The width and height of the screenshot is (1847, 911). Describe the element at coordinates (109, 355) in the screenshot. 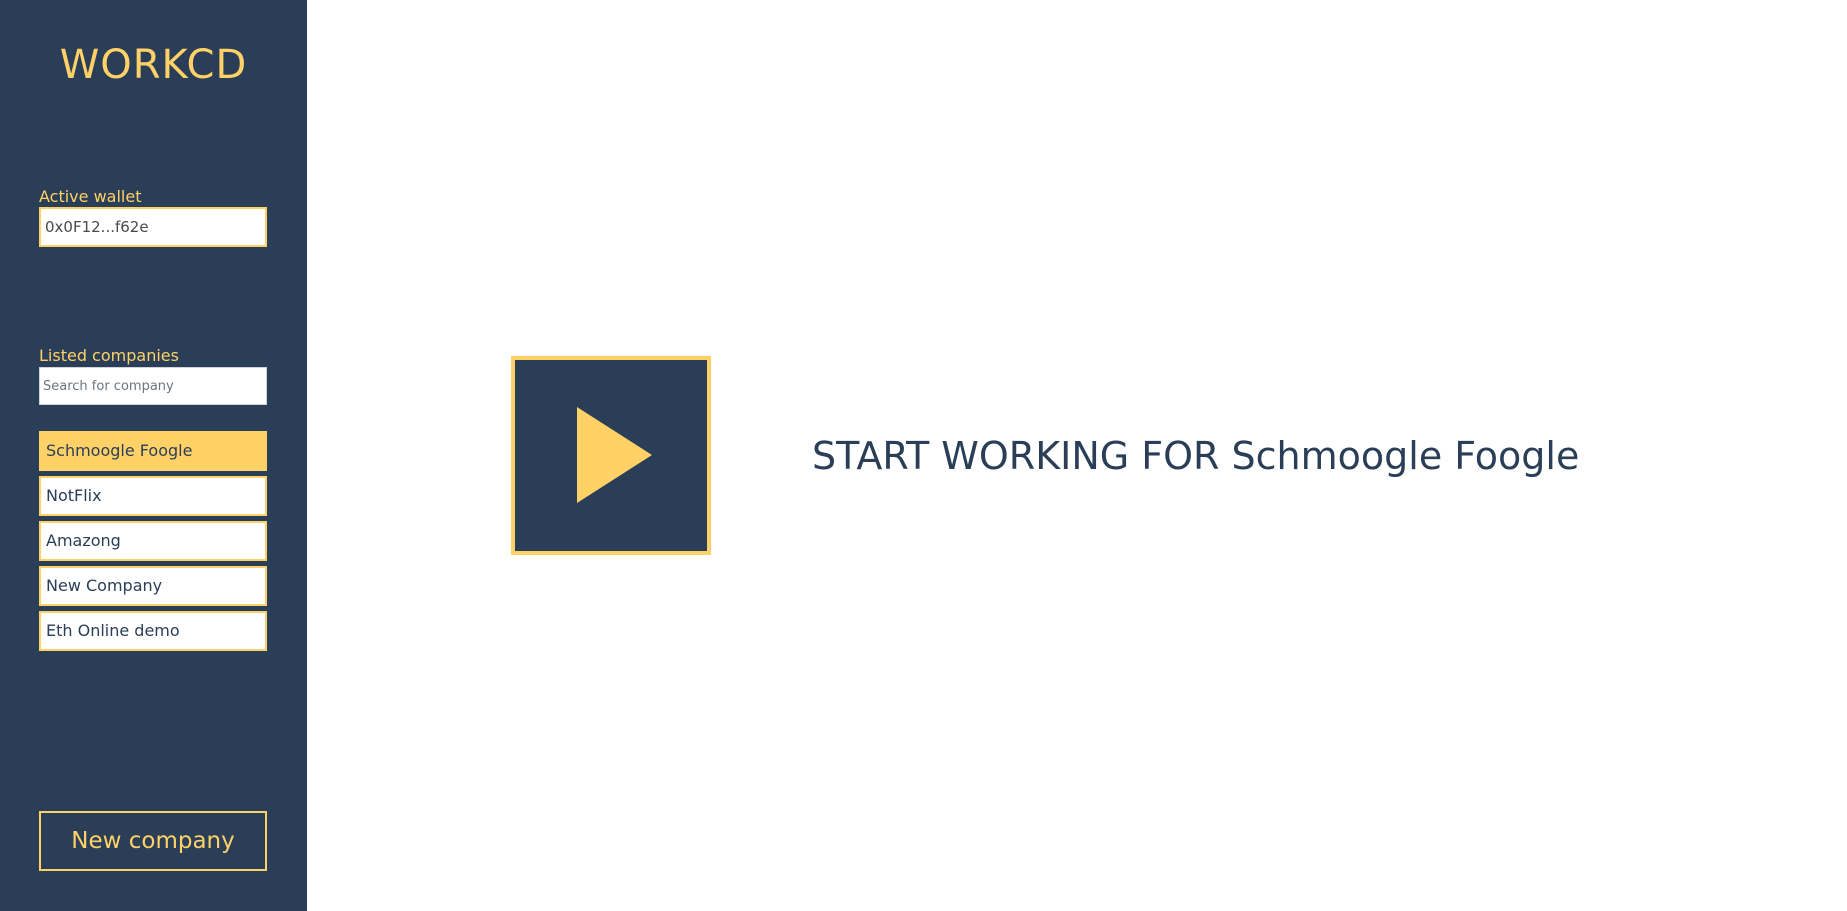

I see `listed-companies-label: Listed companies` at that location.